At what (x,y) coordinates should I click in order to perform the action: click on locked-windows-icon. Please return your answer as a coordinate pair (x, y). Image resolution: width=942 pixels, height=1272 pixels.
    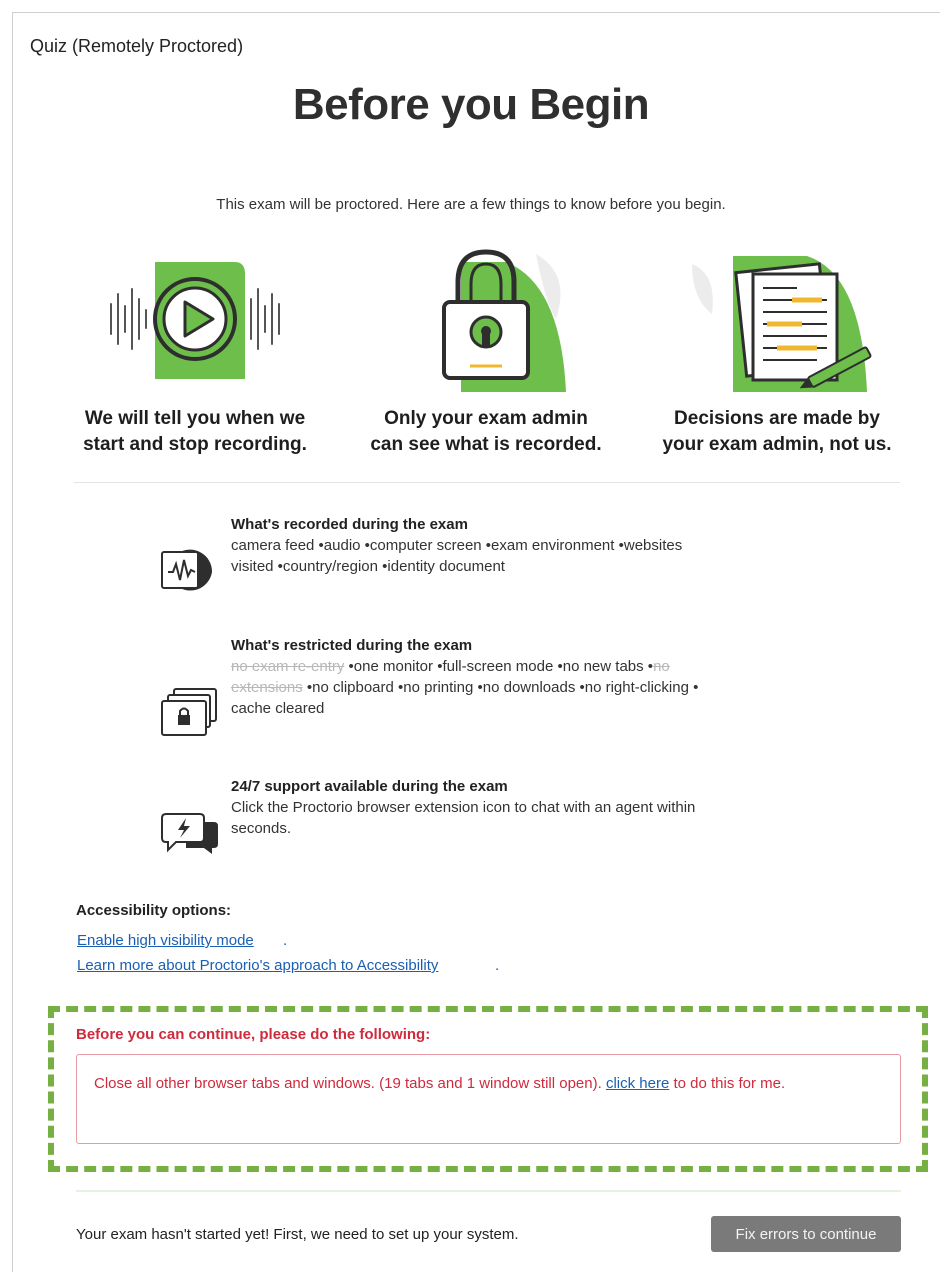
    Looking at the image, I should click on (189, 712).